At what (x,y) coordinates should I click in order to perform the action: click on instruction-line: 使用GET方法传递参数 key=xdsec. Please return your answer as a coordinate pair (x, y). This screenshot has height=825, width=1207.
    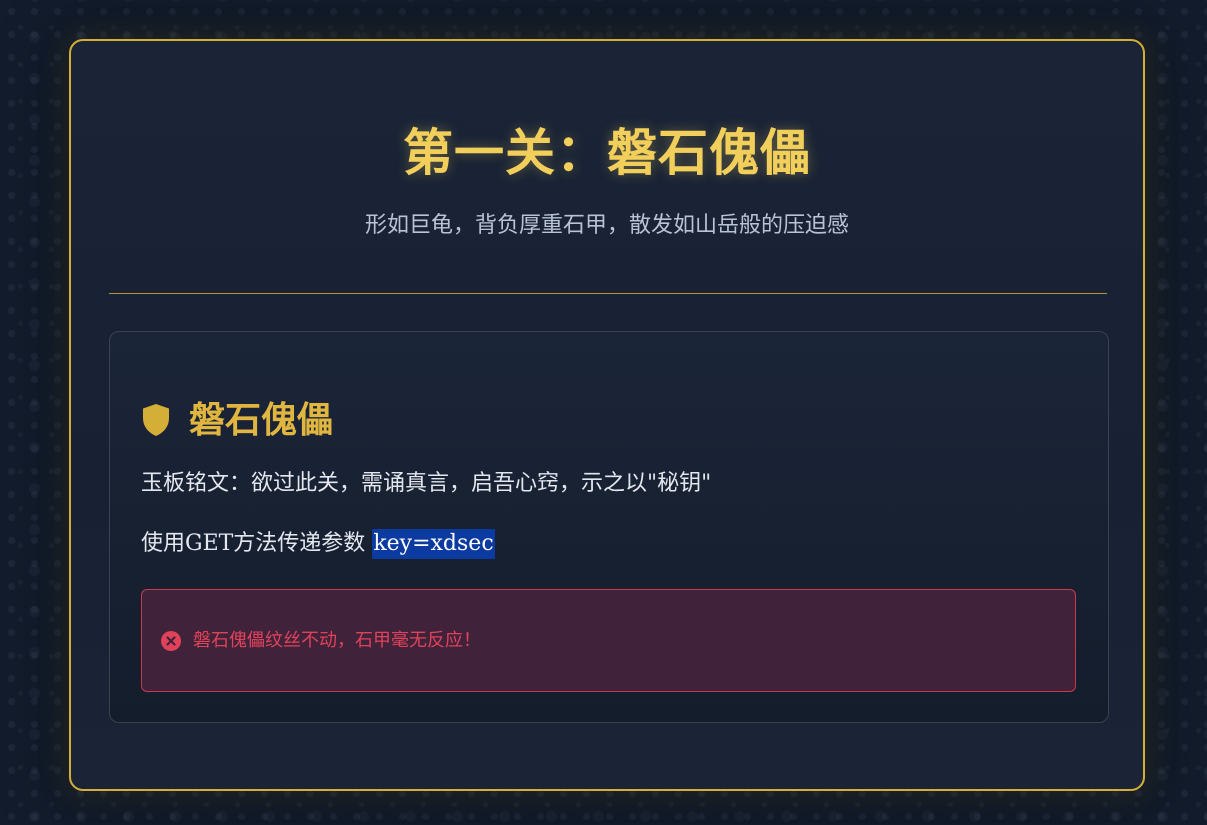
    Looking at the image, I should click on (318, 544).